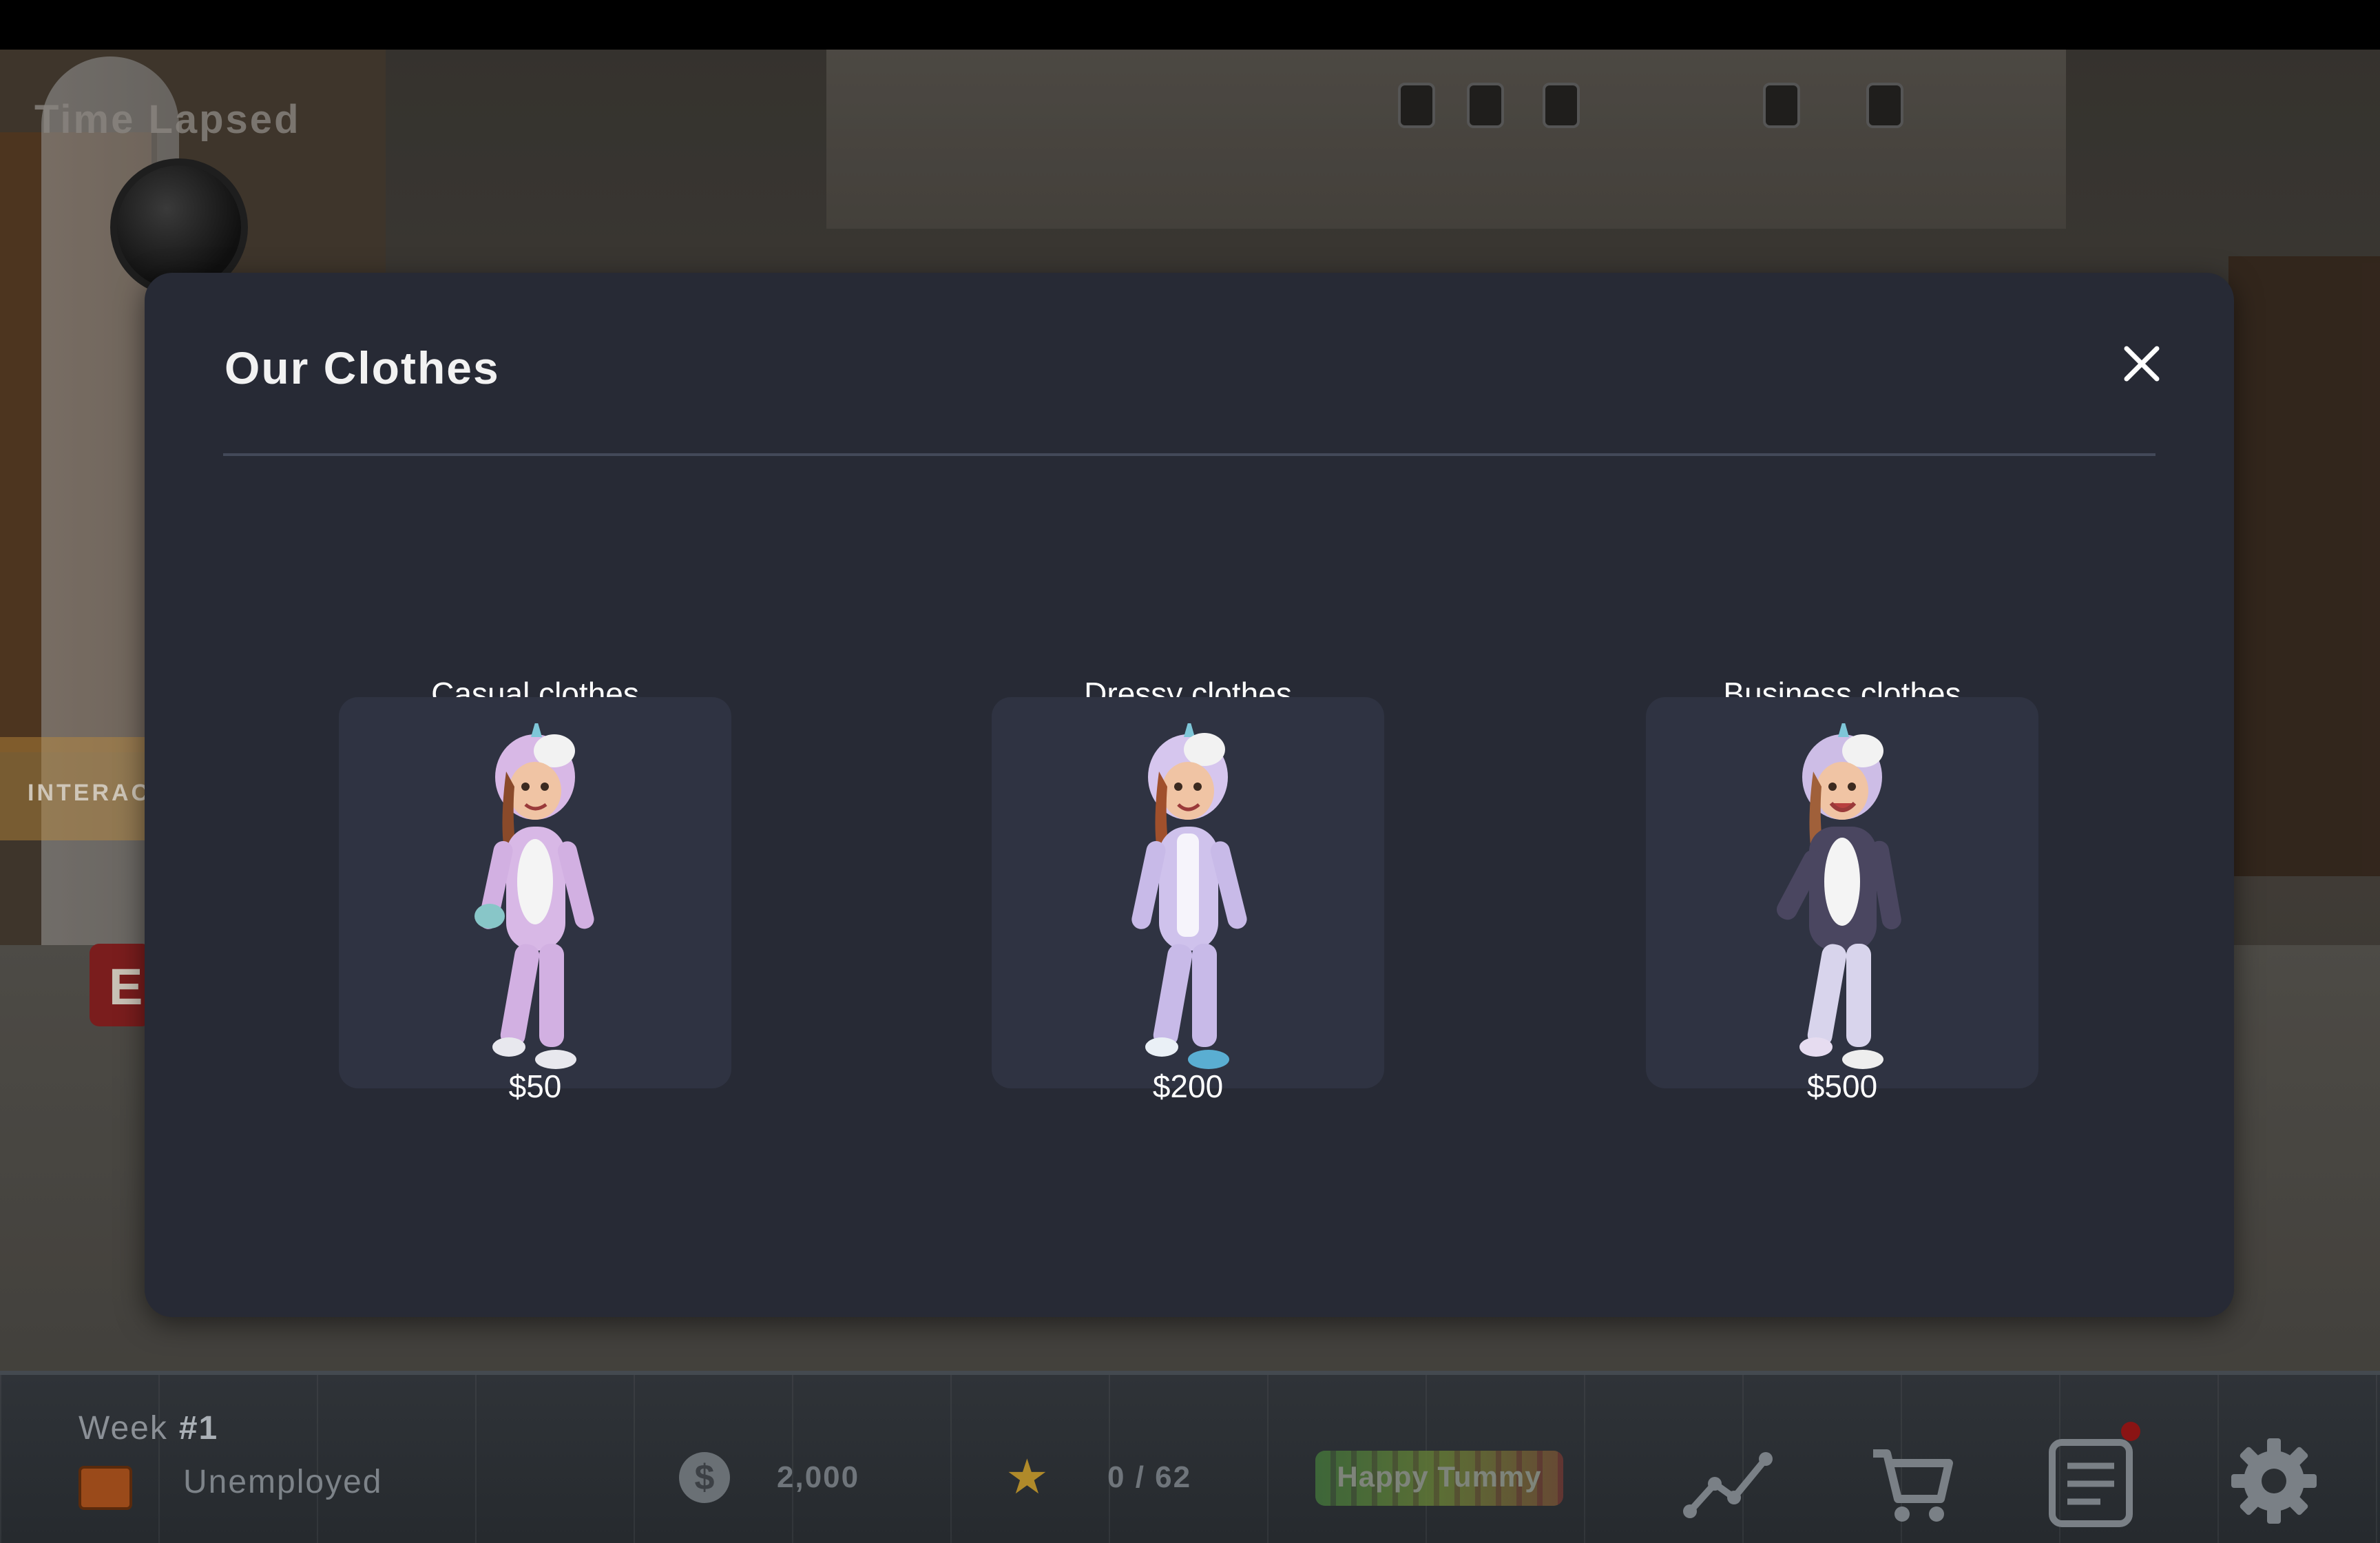 This screenshot has height=1543, width=2380. Describe the element at coordinates (2130, 1432) in the screenshot. I see `notification-dot` at that location.